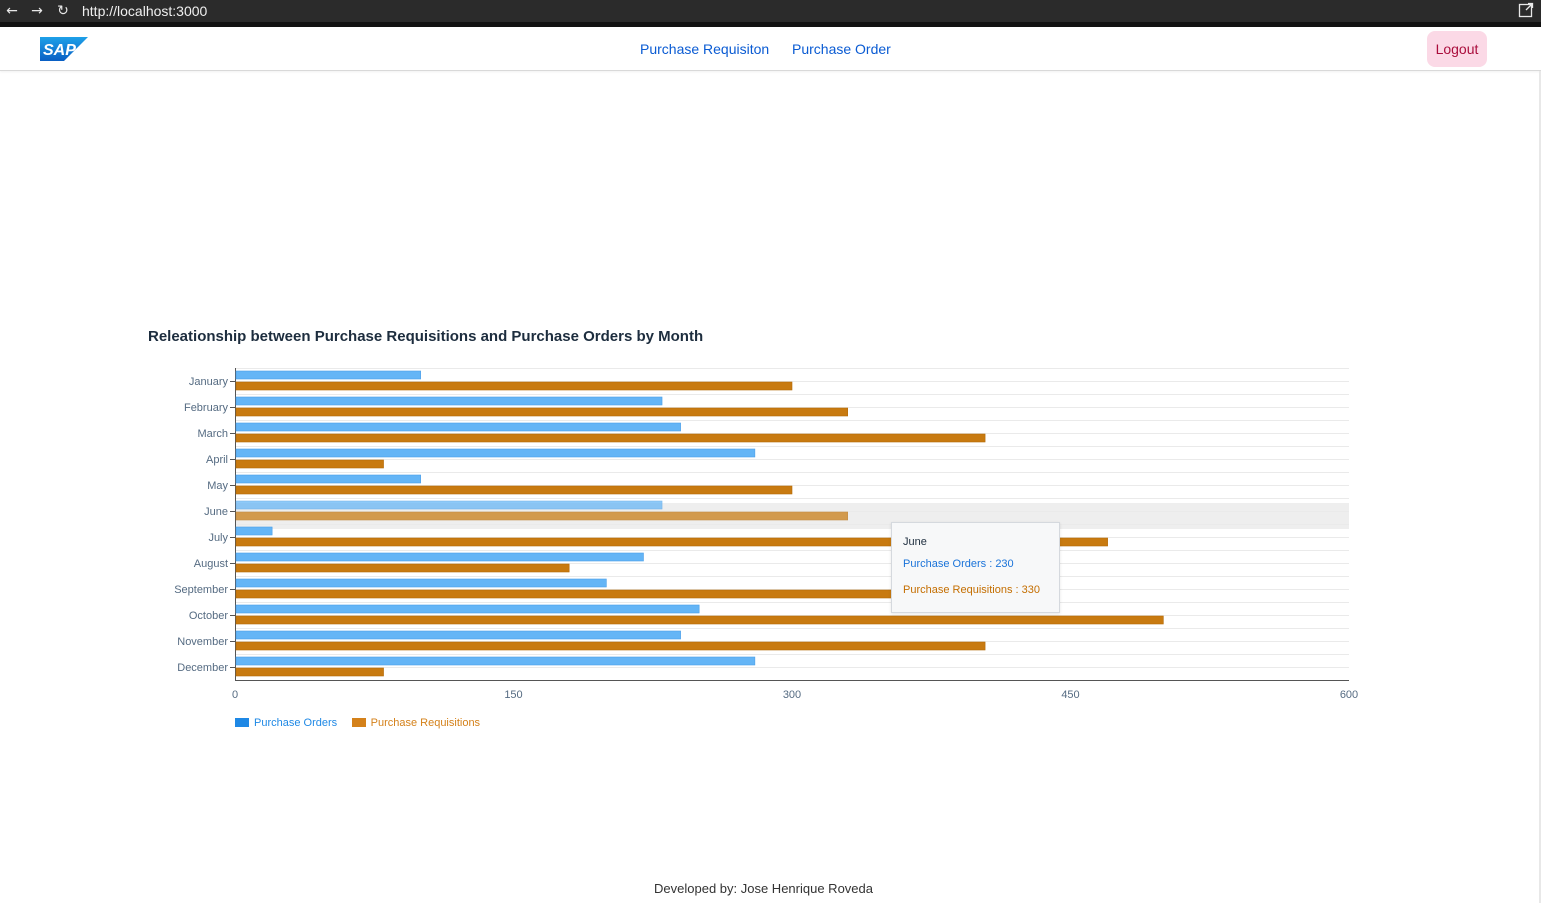 The image size is (1541, 903). I want to click on legend-item-purchase-orders: Purchase Orders, so click(286, 723).